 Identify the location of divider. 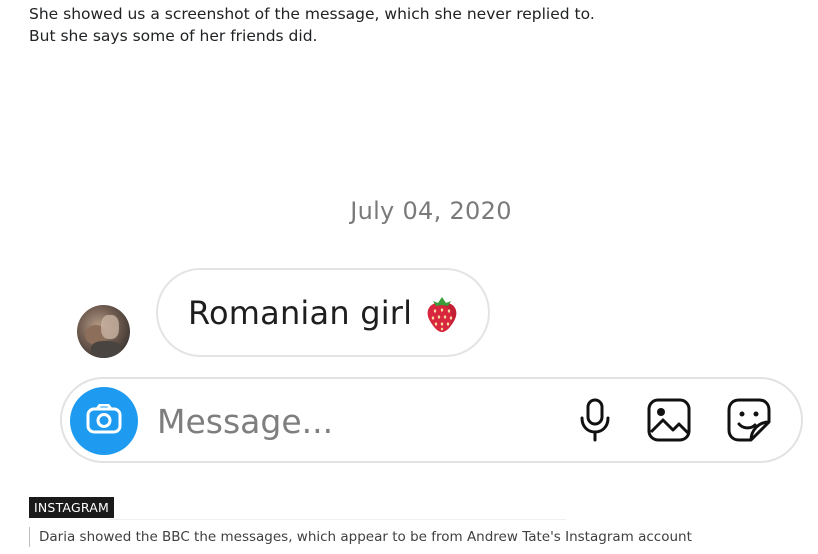
(337, 519).